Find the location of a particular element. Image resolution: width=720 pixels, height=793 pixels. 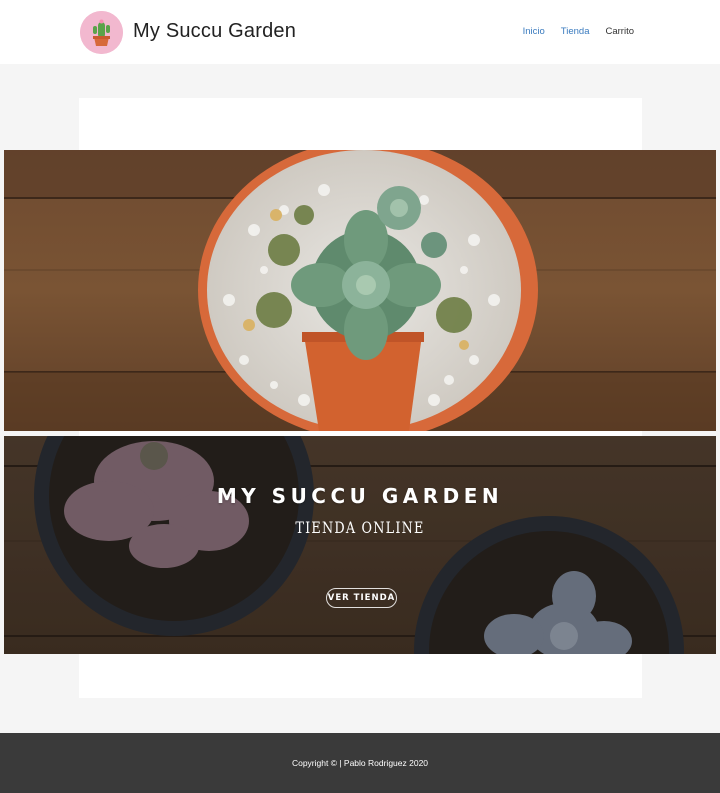

copyright-text: Copyright © | Pablo Rodriguez 2020 is located at coordinates (360, 763).